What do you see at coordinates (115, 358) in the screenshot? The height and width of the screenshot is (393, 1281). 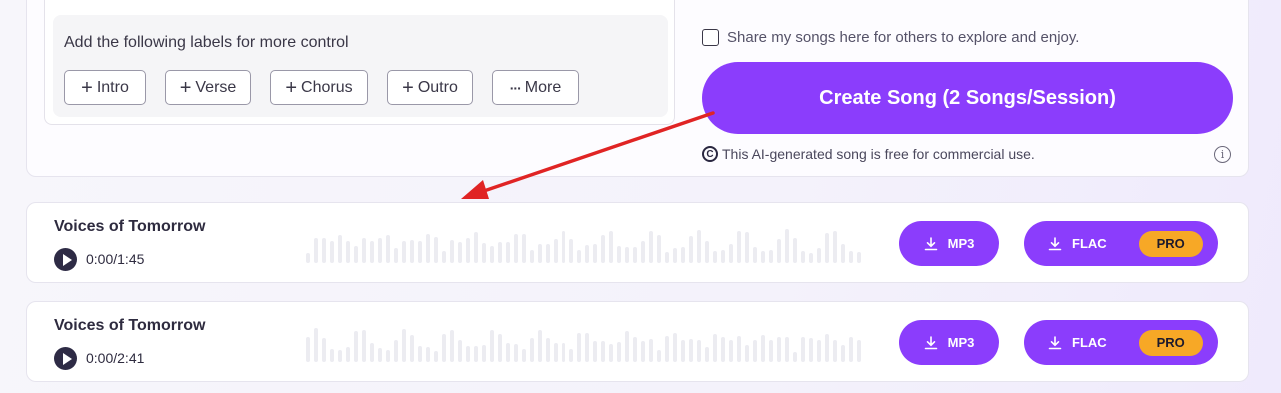 I see `song-time: 0:00/2:41` at bounding box center [115, 358].